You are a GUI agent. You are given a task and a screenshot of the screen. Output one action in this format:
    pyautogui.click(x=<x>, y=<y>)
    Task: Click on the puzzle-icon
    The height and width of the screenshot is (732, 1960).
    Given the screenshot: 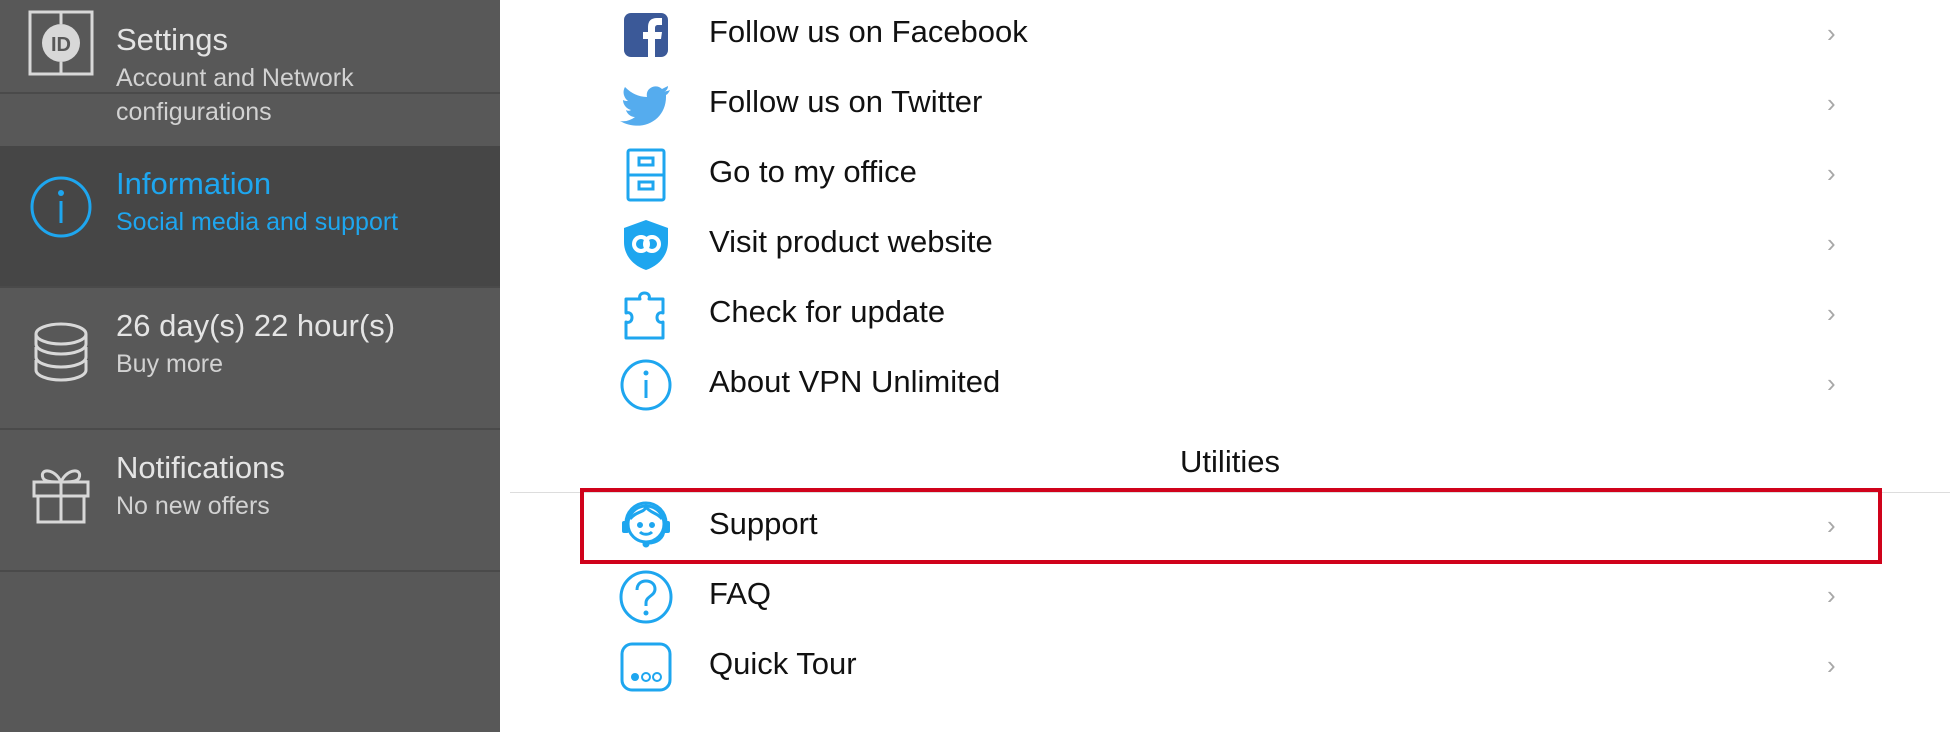 What is the action you would take?
    pyautogui.click(x=646, y=315)
    